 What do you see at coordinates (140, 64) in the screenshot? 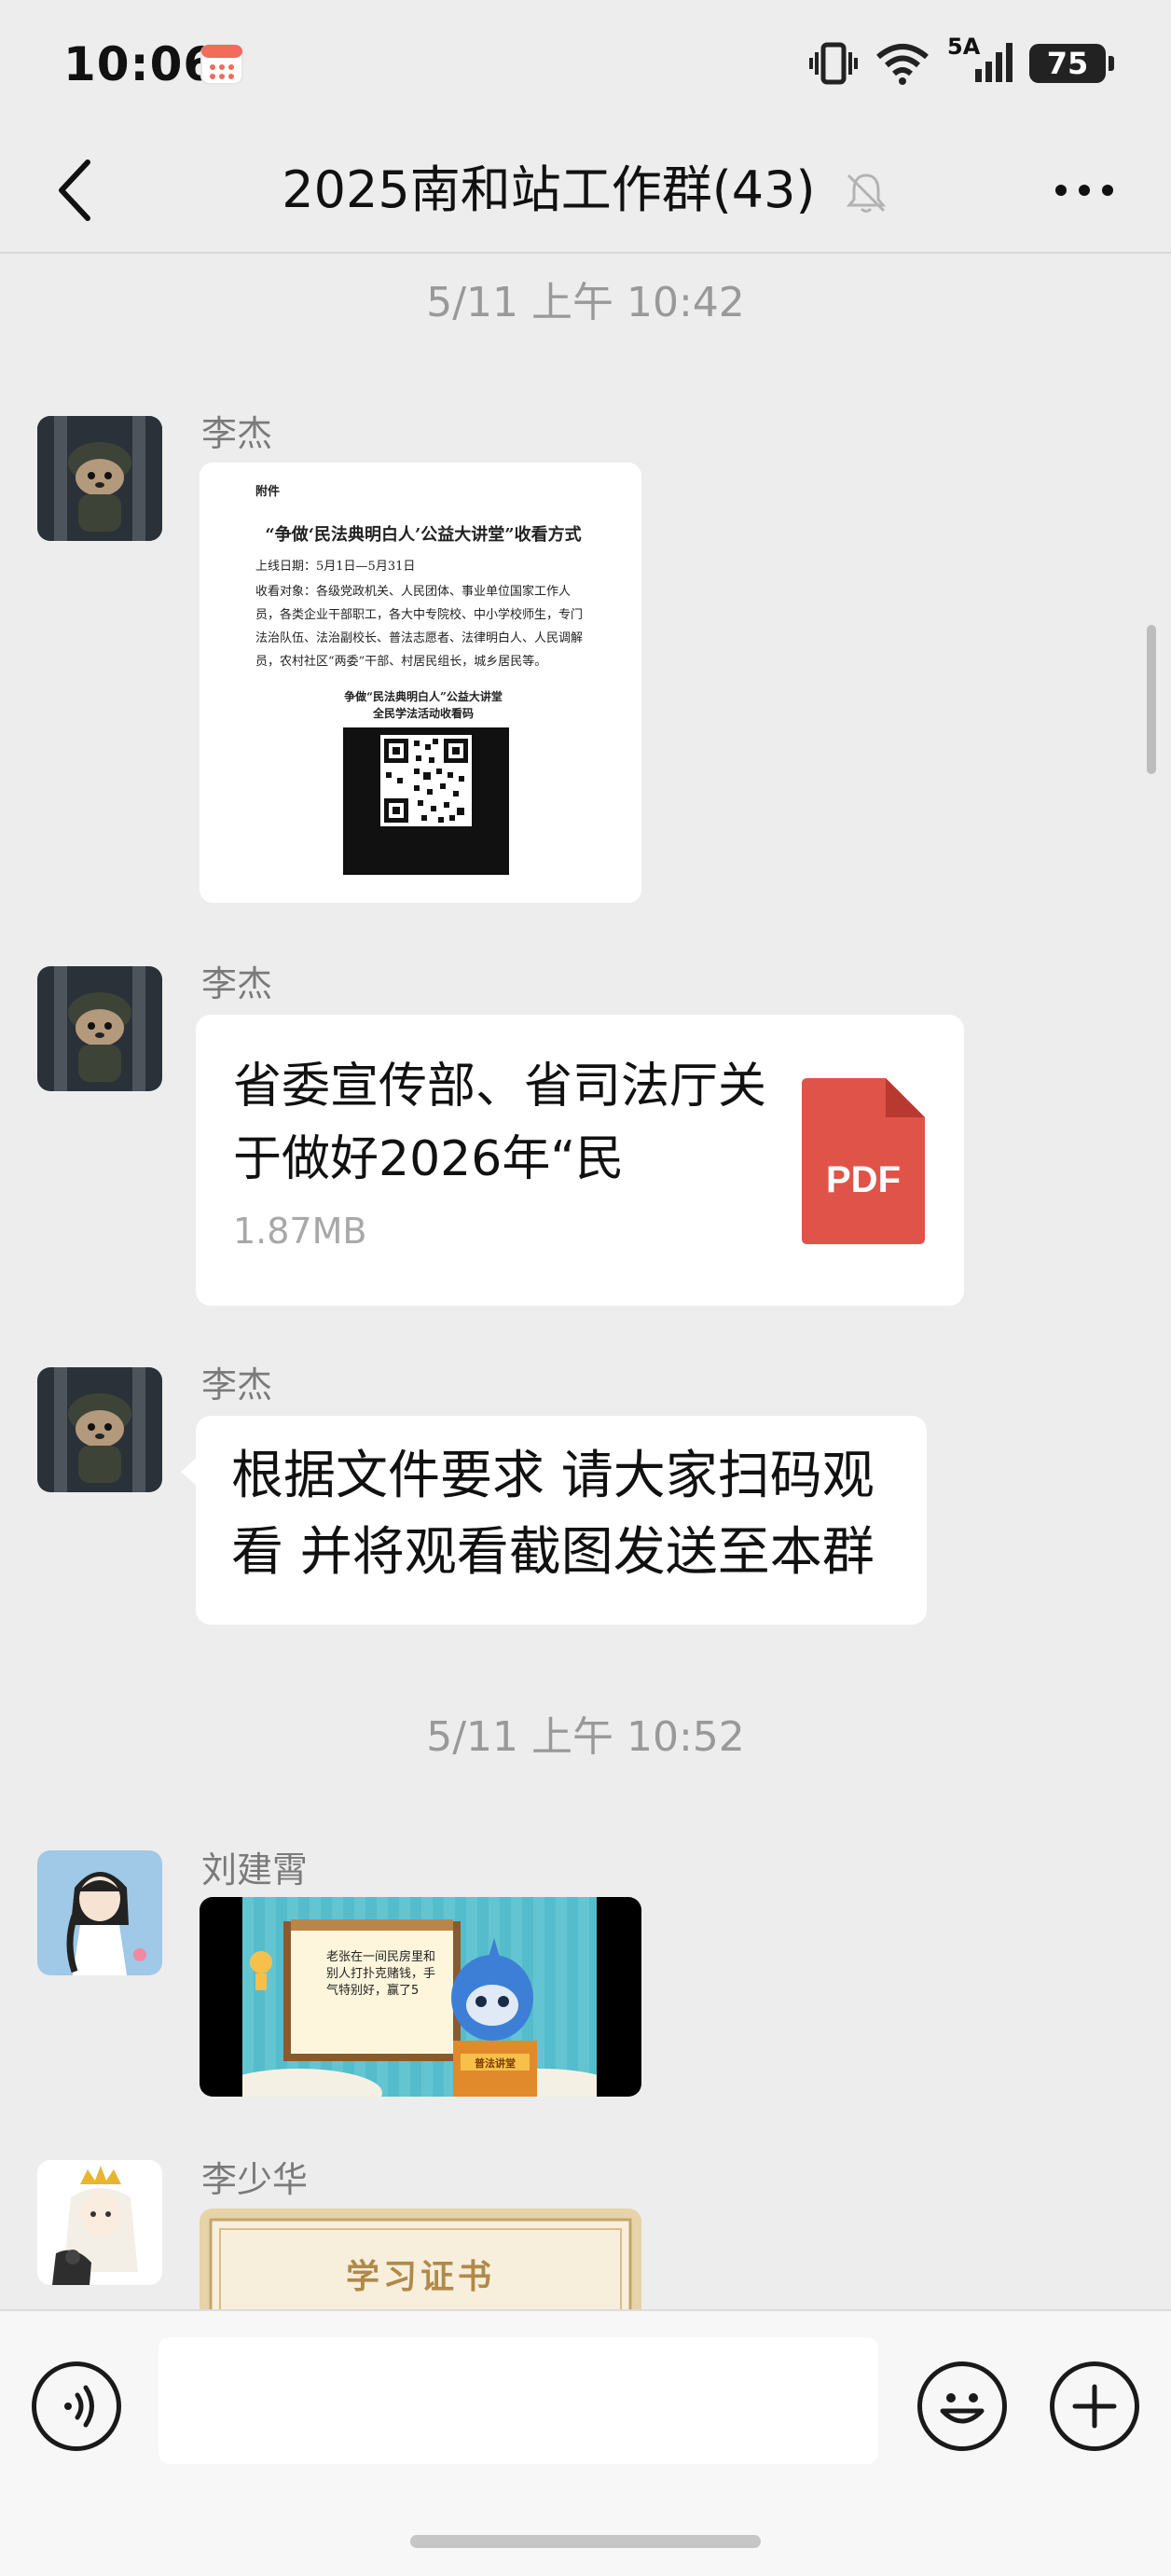
I see `status-time: 10:06` at bounding box center [140, 64].